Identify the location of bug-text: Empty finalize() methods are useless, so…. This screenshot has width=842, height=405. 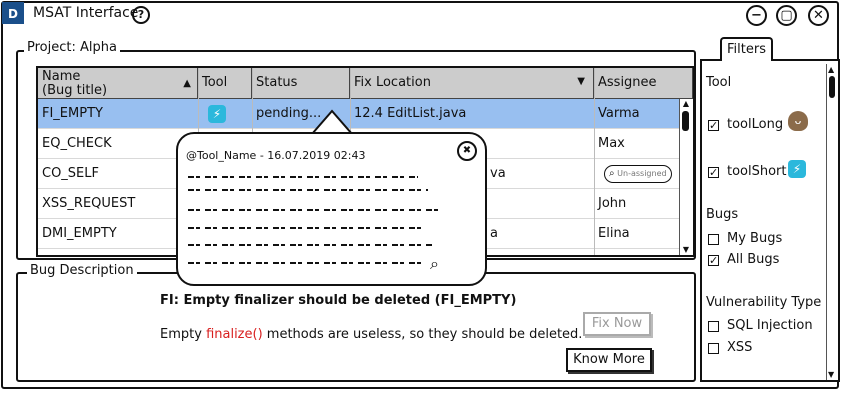
(371, 334).